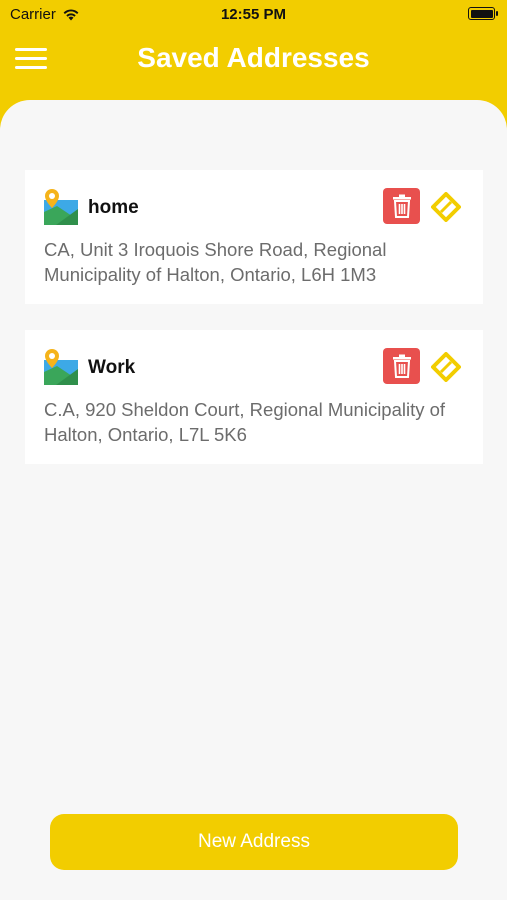 Image resolution: width=507 pixels, height=900 pixels. I want to click on app-header: Saved Addresses, so click(253, 65).